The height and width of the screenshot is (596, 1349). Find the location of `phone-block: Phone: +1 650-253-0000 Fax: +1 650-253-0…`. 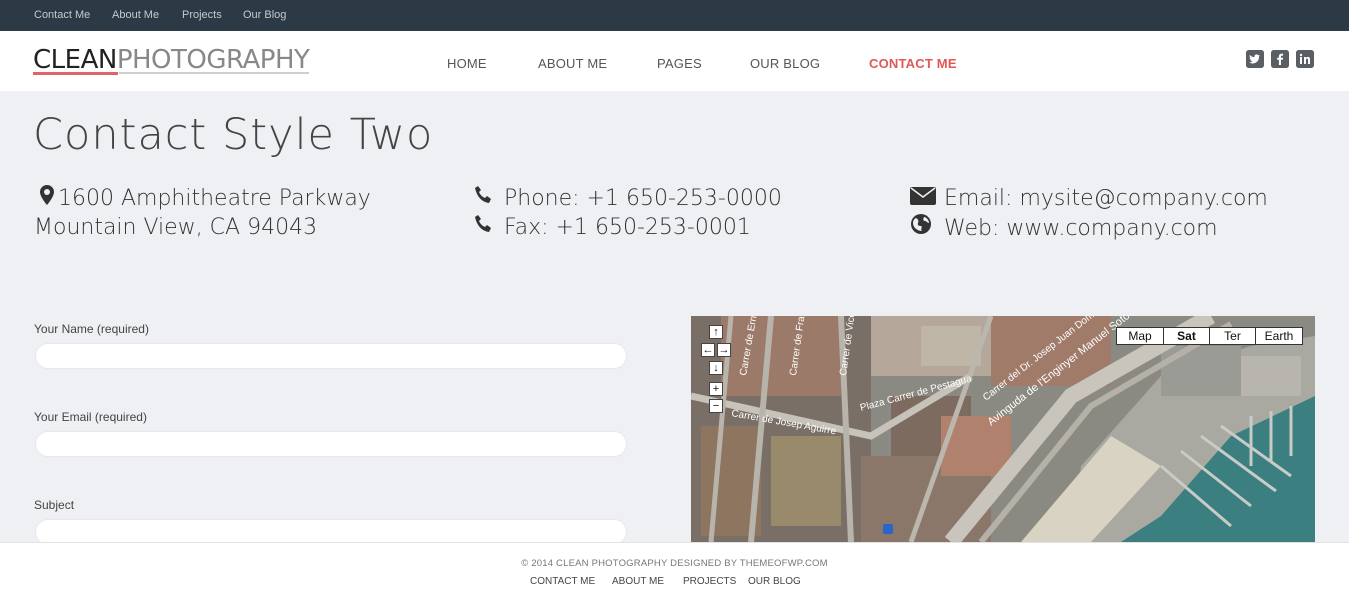

phone-block: Phone: +1 650-253-0000 Fax: +1 650-253-0… is located at coordinates (628, 213).